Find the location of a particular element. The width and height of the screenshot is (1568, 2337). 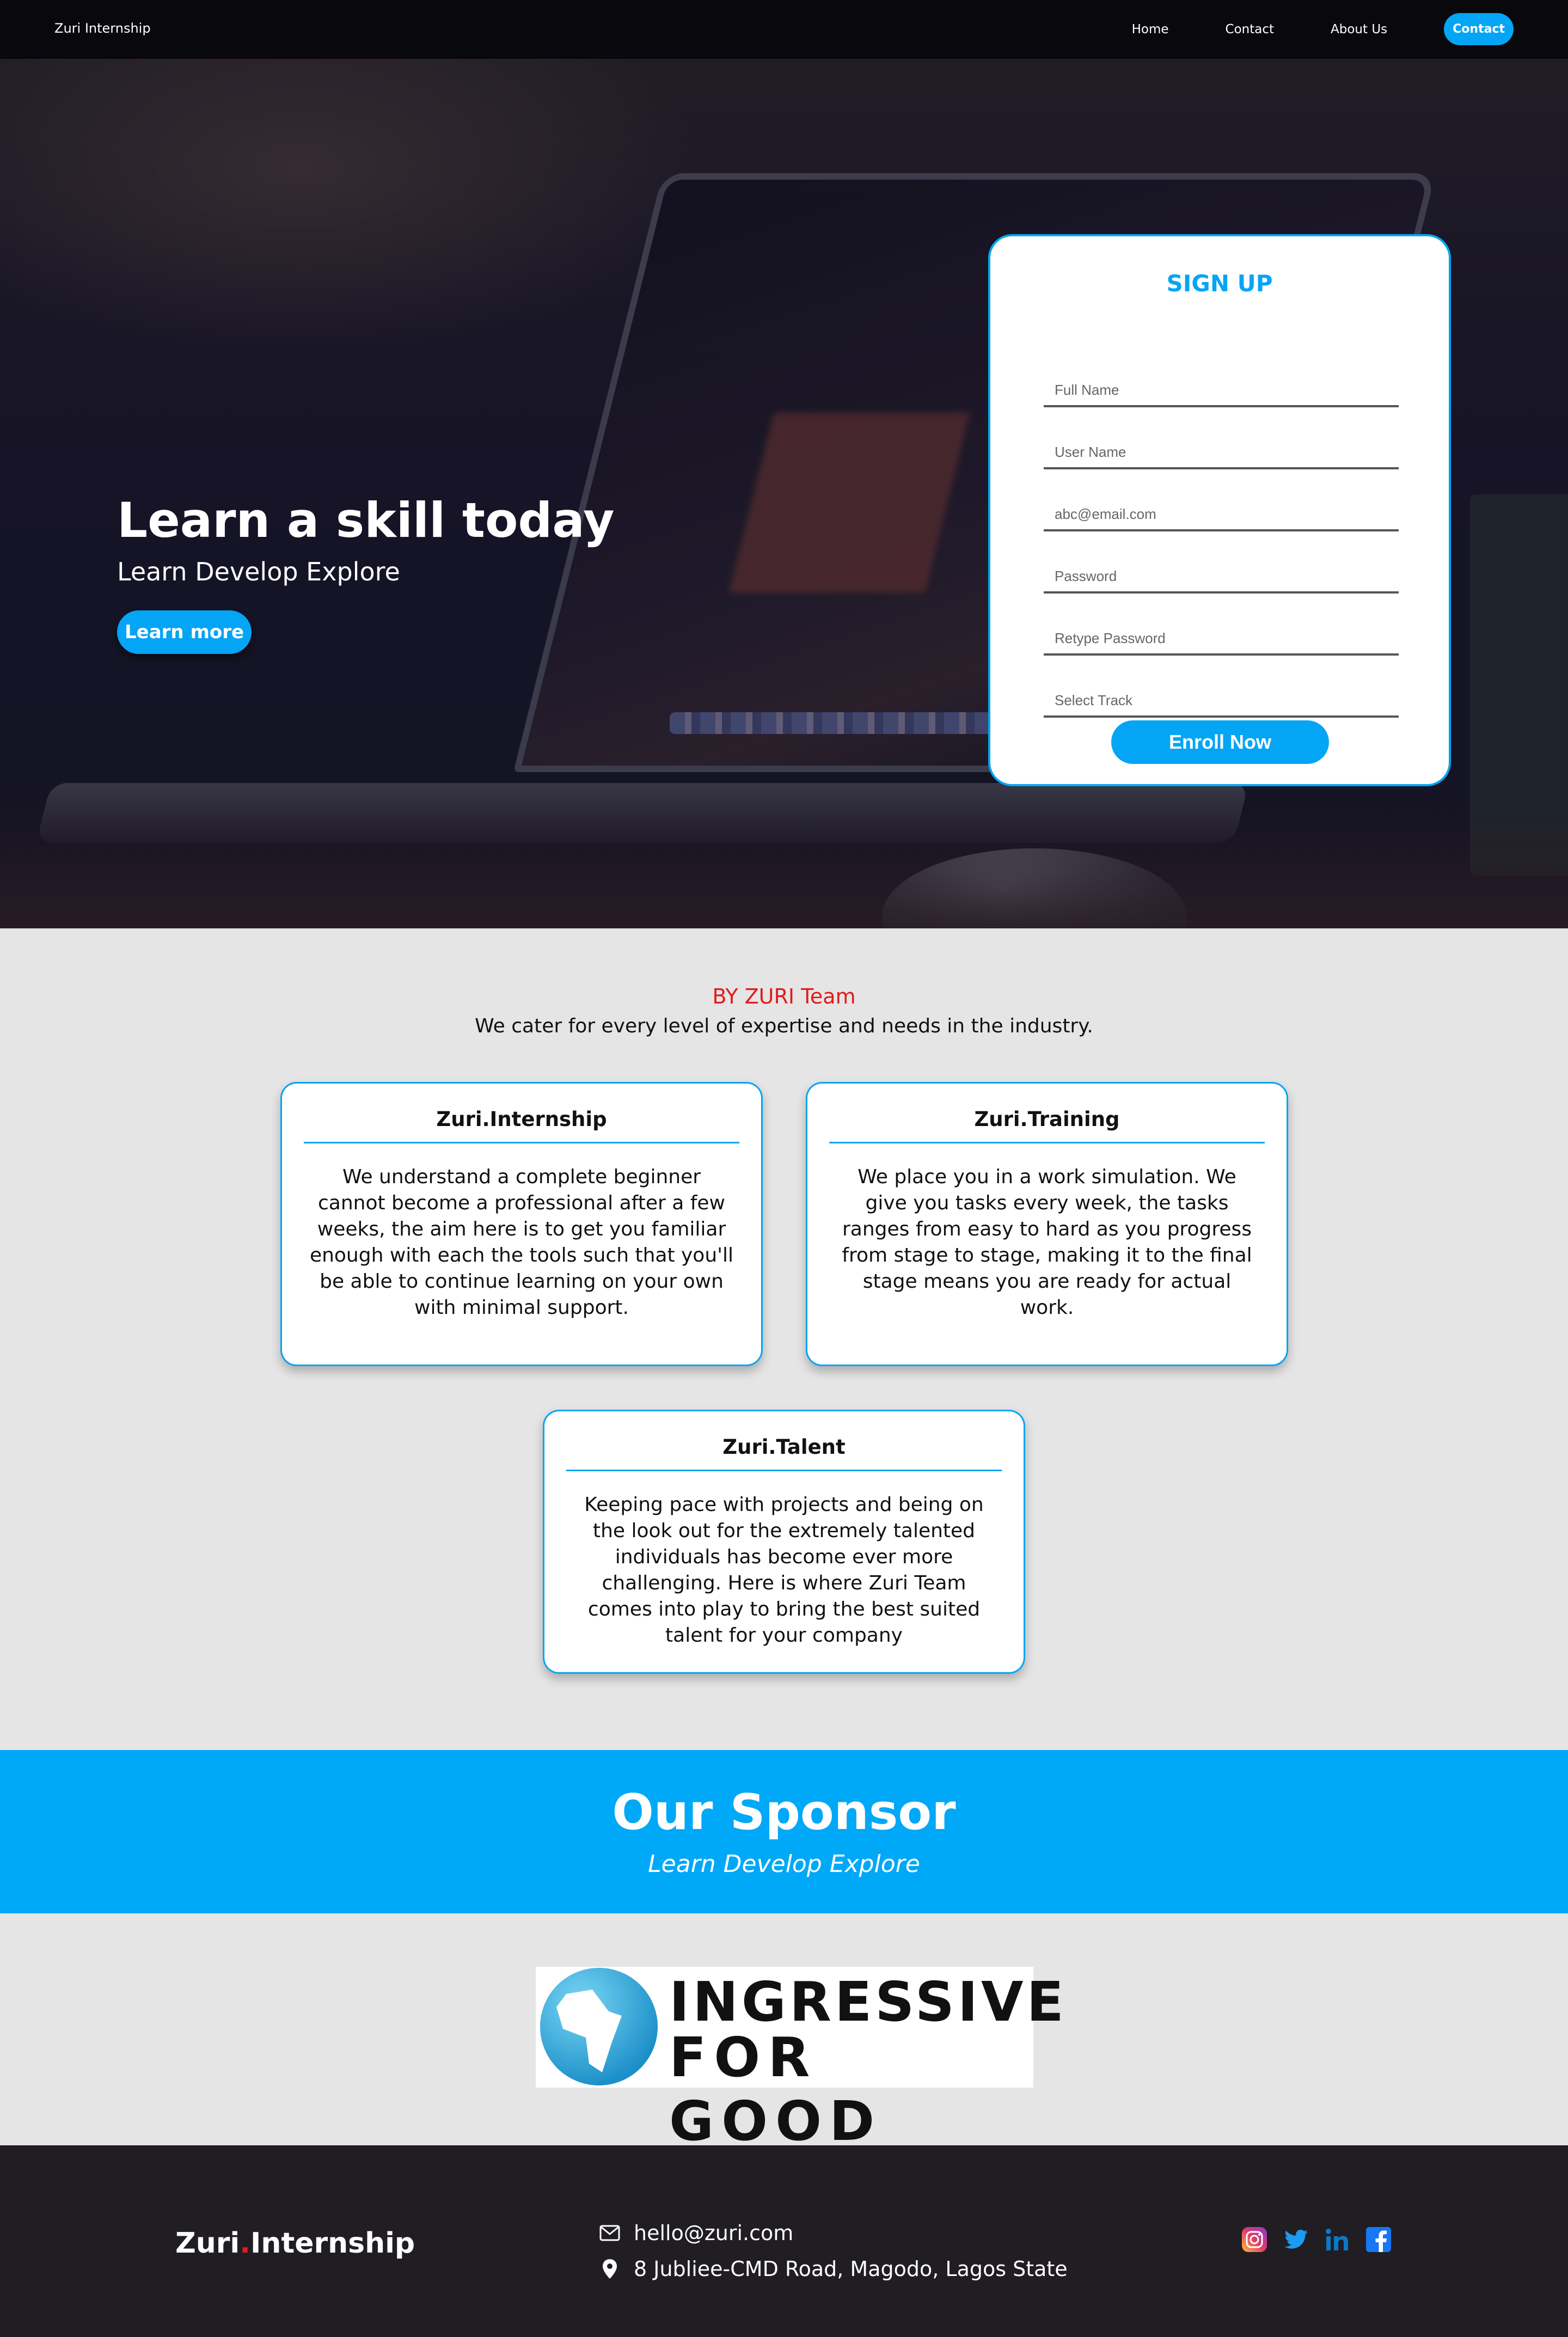

sponsor-subtitle: Learn Develop Explore is located at coordinates (784, 1864).